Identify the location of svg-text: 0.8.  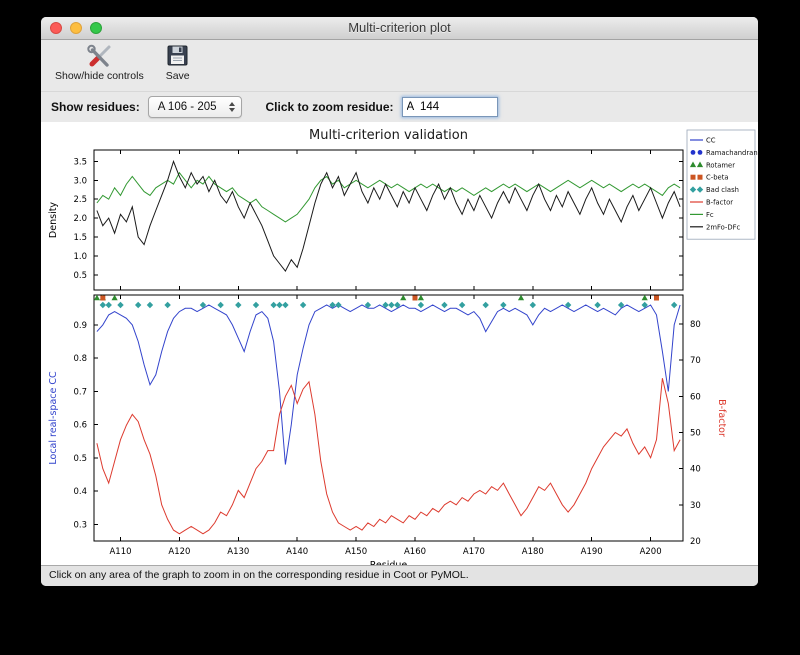
(80, 359).